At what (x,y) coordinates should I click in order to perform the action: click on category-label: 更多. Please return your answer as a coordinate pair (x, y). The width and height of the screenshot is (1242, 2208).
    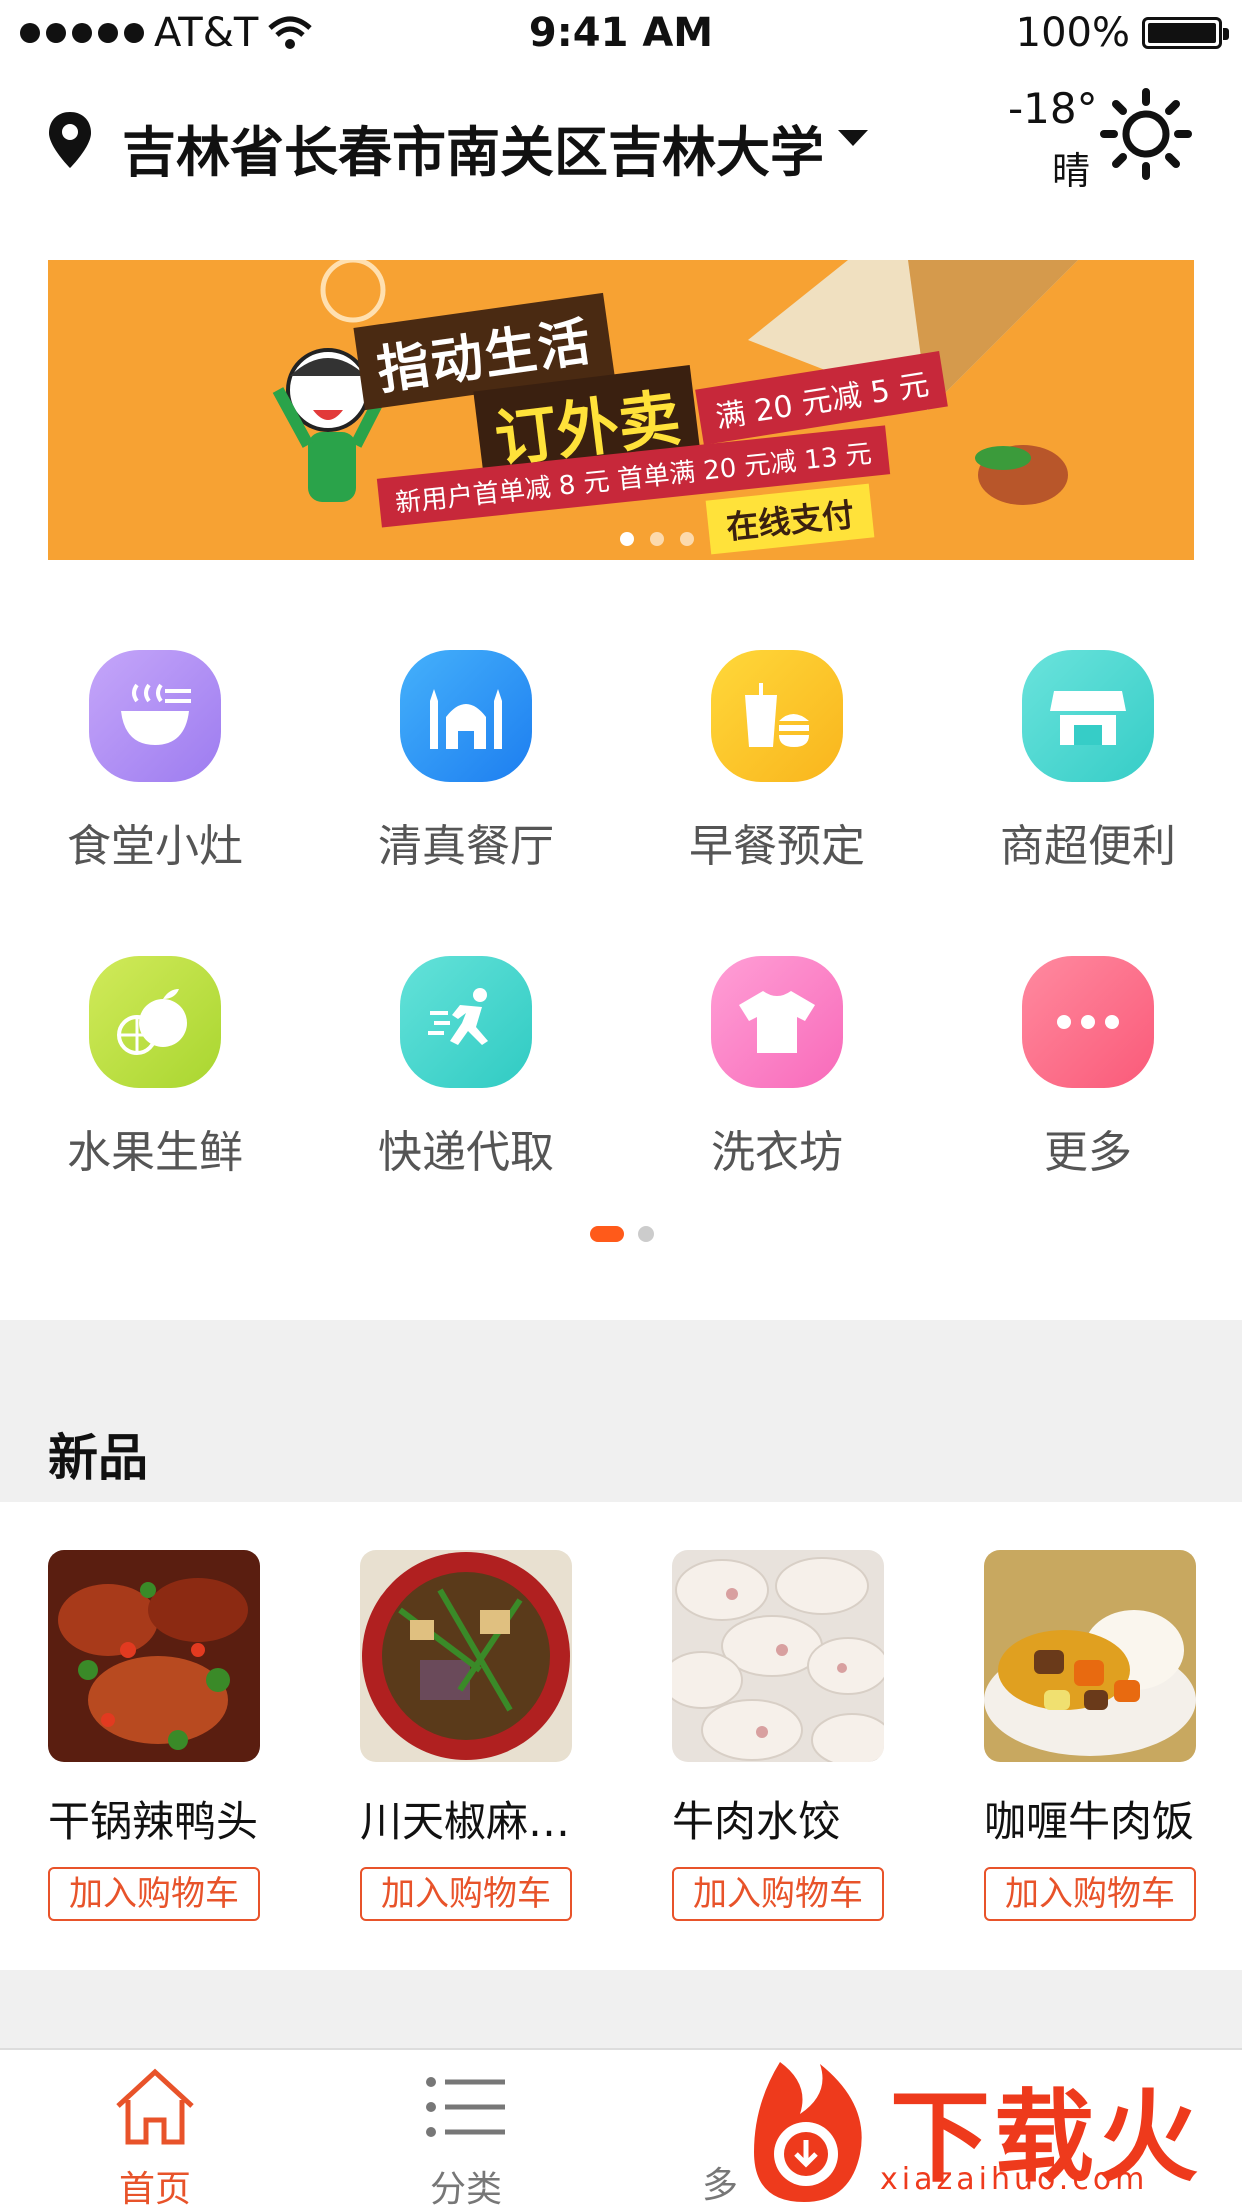
    Looking at the image, I should click on (1088, 1152).